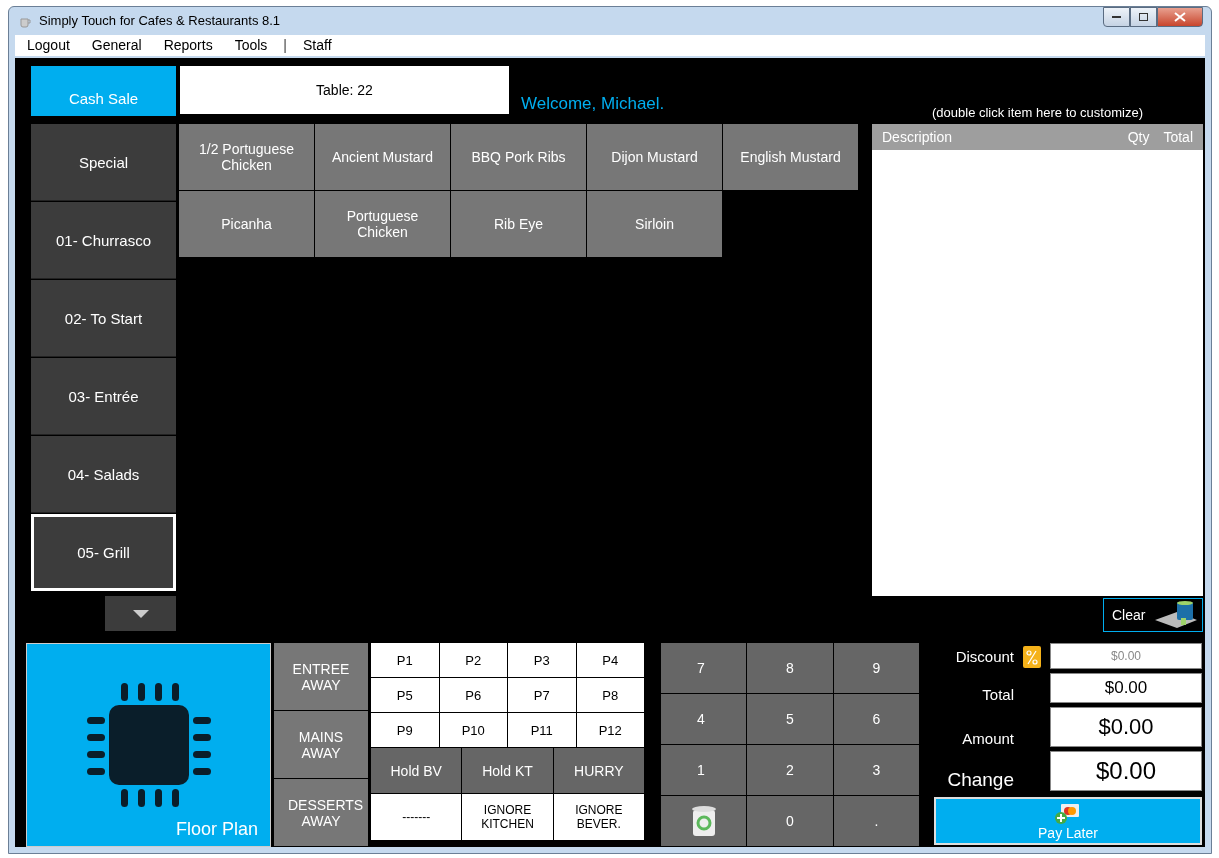 The image size is (1219, 858). I want to click on total-label: Amount, so click(987, 738).